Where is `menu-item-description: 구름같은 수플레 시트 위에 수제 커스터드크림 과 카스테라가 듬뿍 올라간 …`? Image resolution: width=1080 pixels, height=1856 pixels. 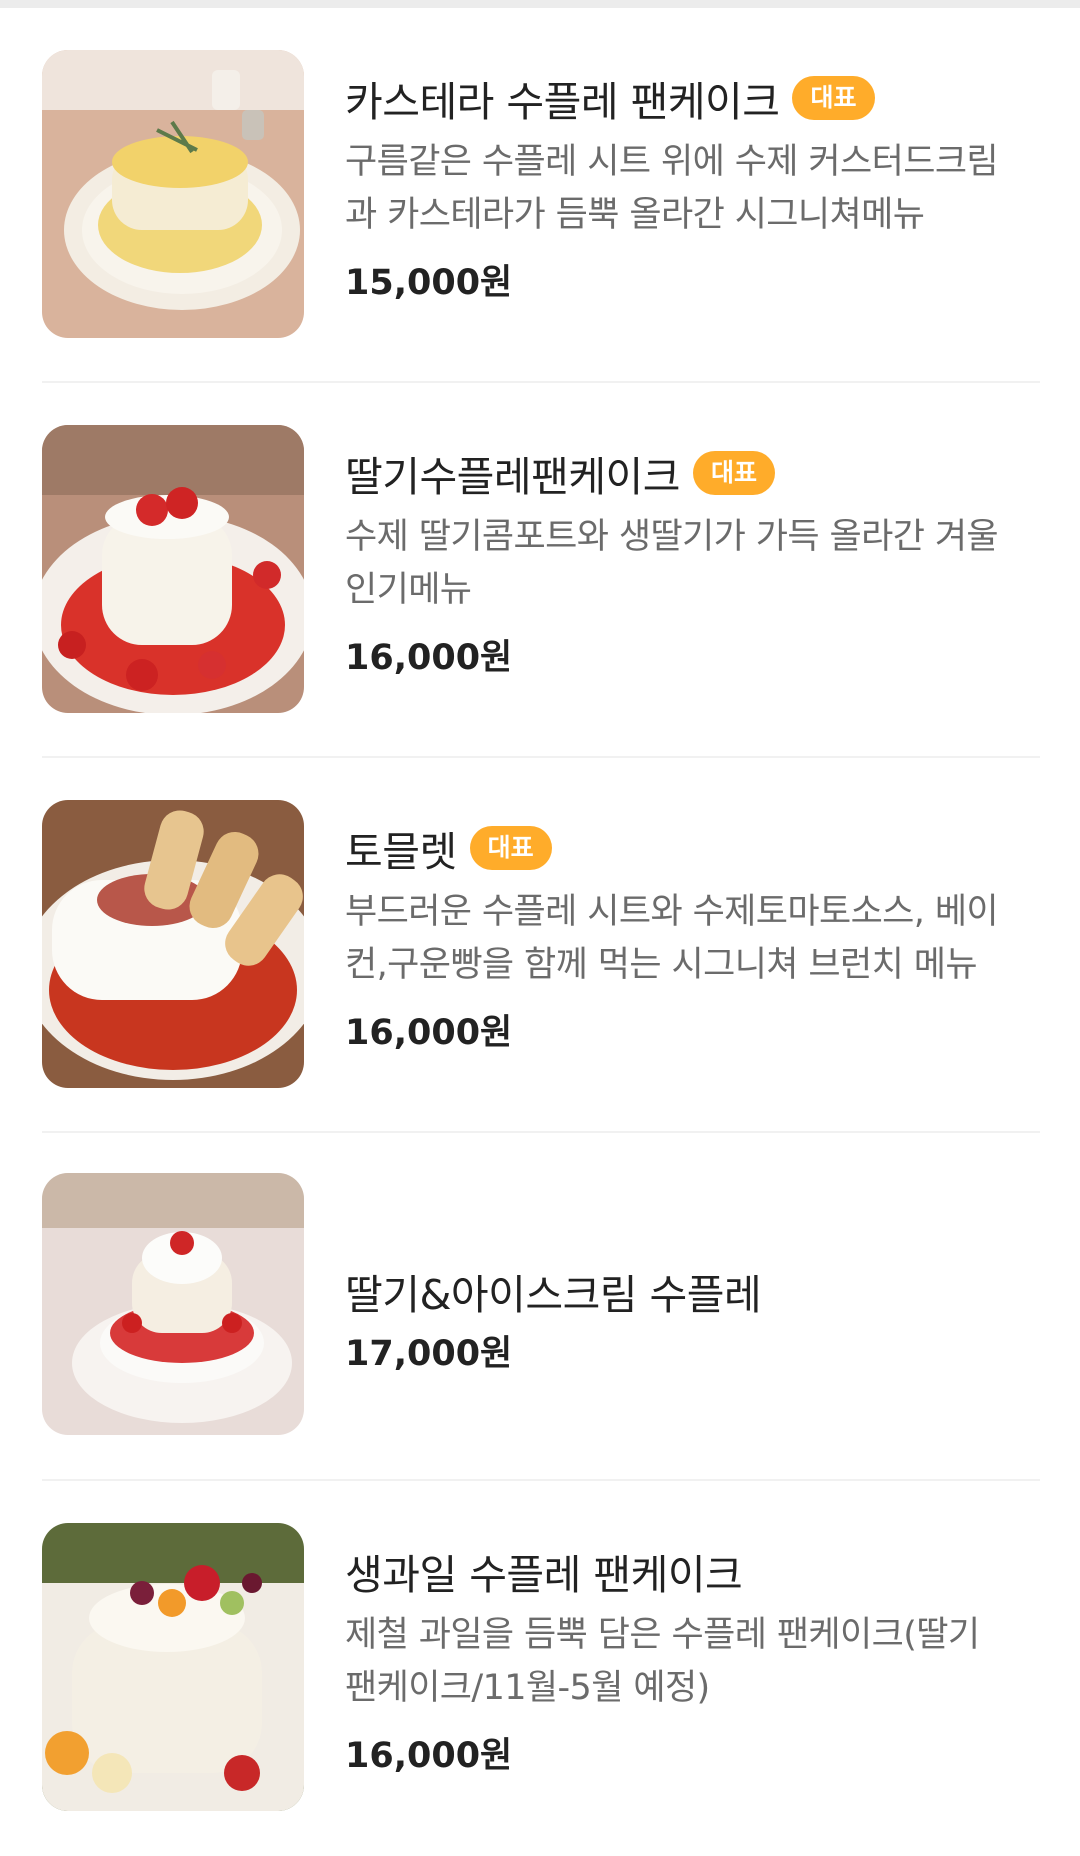
menu-item-description: 구름같은 수플레 시트 위에 수제 커스터드크림 과 카스테라가 듬뿍 올라간 … is located at coordinates (695, 189).